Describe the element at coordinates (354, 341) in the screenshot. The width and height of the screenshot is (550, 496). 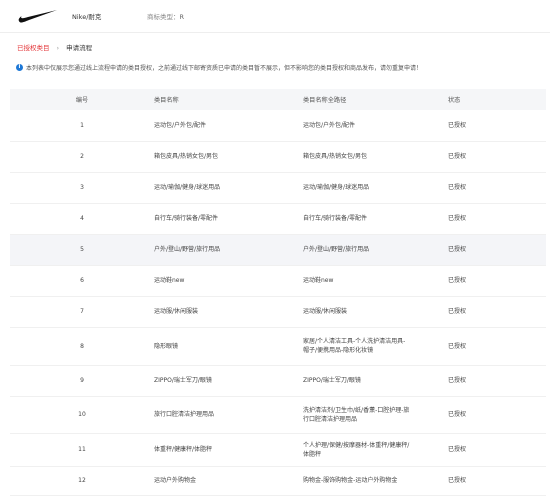
I see `path-line: 家居/个人清洁工具-个人洗护清洁用具-` at that location.